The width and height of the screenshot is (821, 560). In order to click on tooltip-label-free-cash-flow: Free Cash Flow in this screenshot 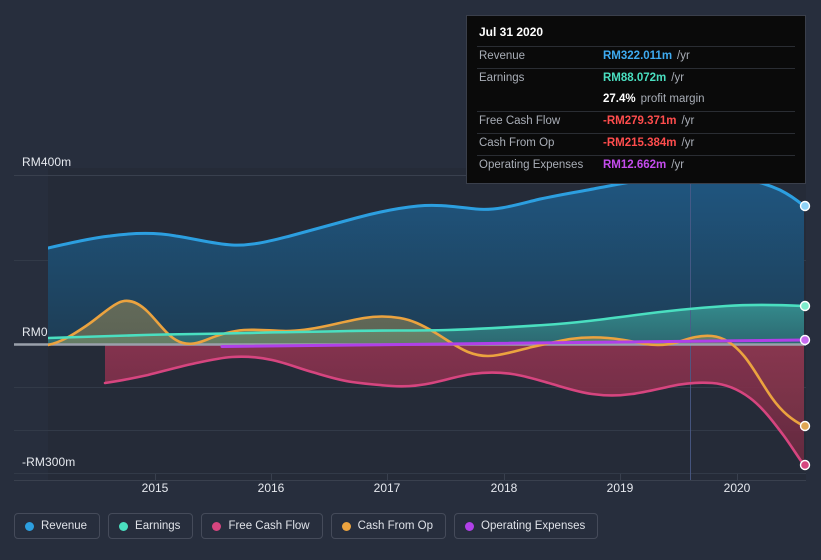, I will do `click(520, 121)`.